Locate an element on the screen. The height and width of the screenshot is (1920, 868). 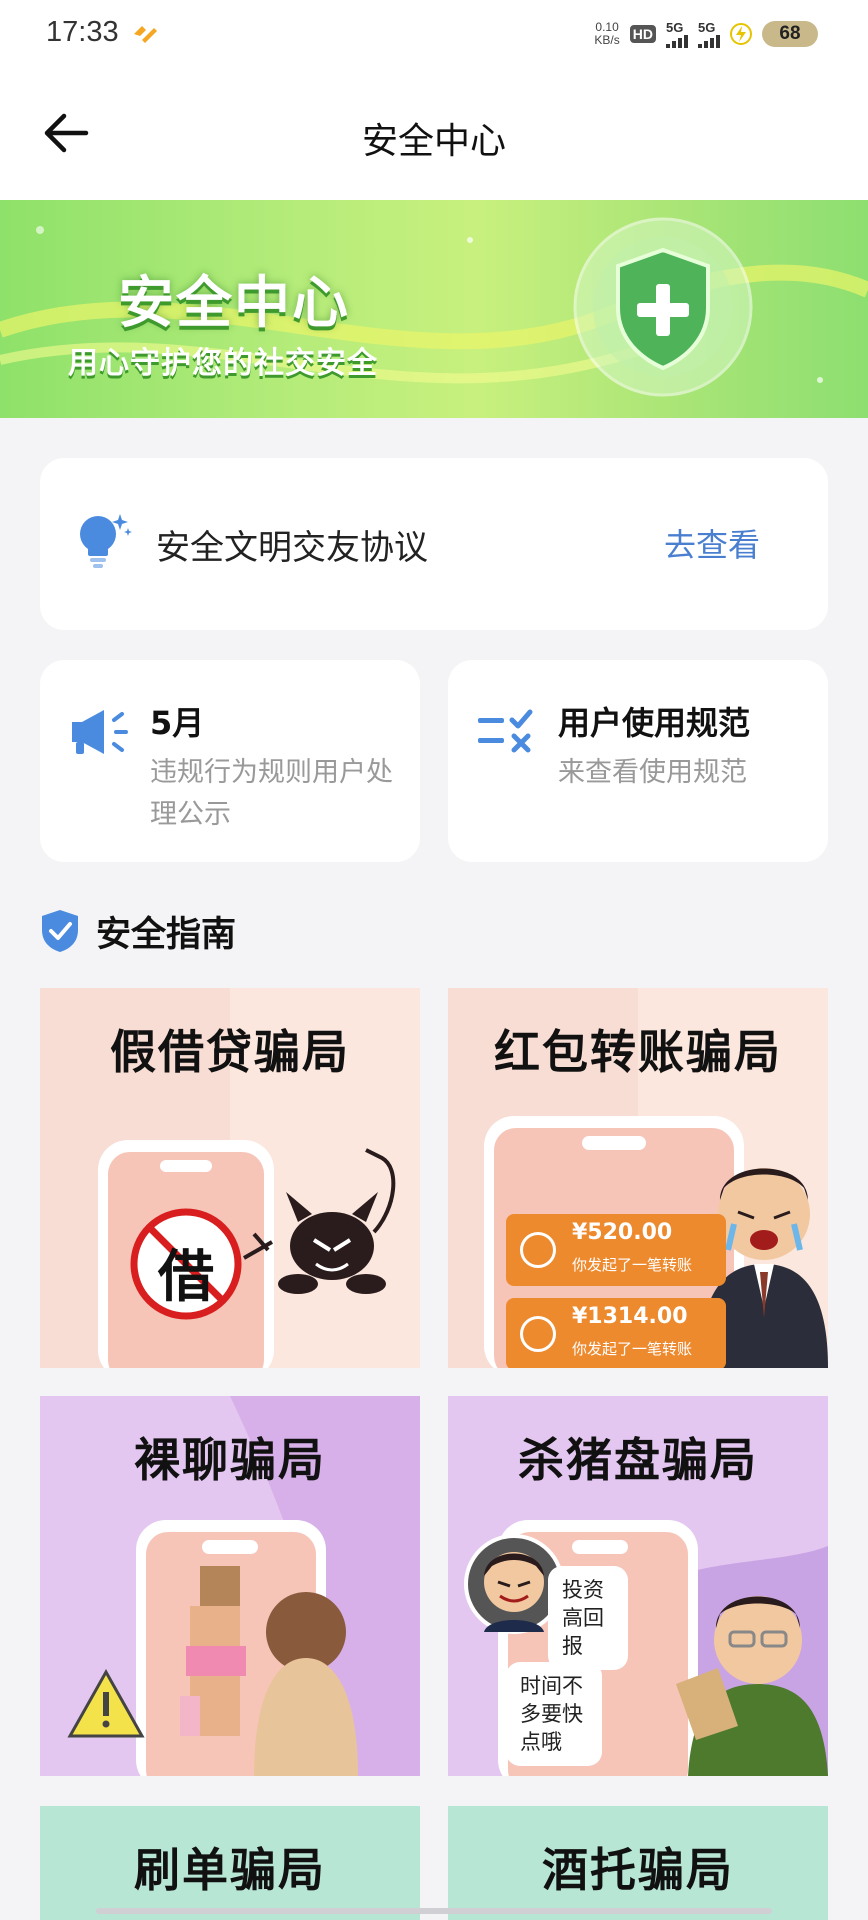
home-indicator is located at coordinates (434, 1911).